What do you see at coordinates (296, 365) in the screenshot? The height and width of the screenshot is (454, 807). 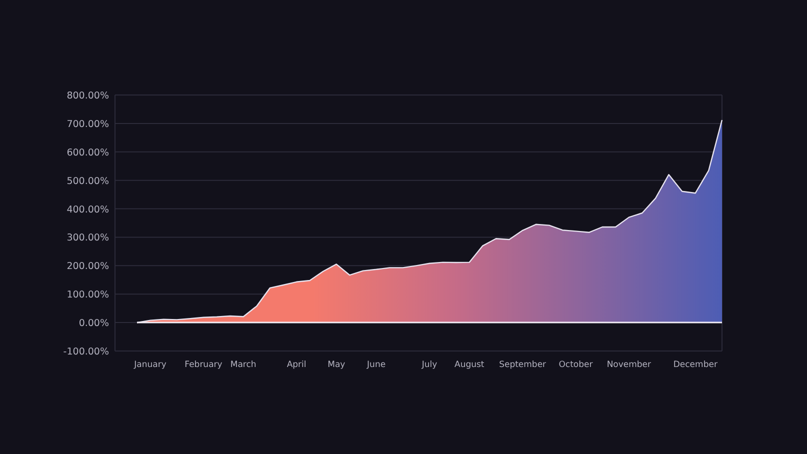 I see `x-axis-label: April` at bounding box center [296, 365].